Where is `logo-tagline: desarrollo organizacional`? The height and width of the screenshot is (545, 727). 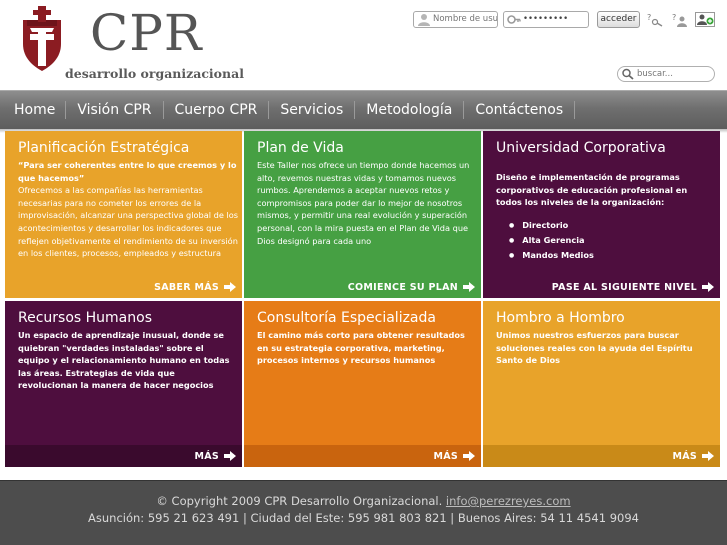 logo-tagline: desarrollo organizacional is located at coordinates (154, 73).